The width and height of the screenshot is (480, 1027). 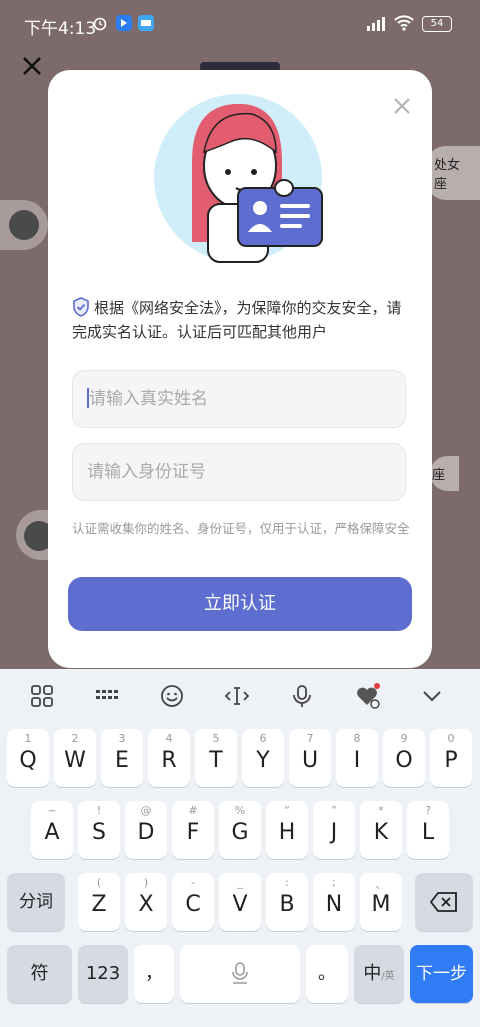 What do you see at coordinates (193, 830) in the screenshot?
I see `key-f: # F` at bounding box center [193, 830].